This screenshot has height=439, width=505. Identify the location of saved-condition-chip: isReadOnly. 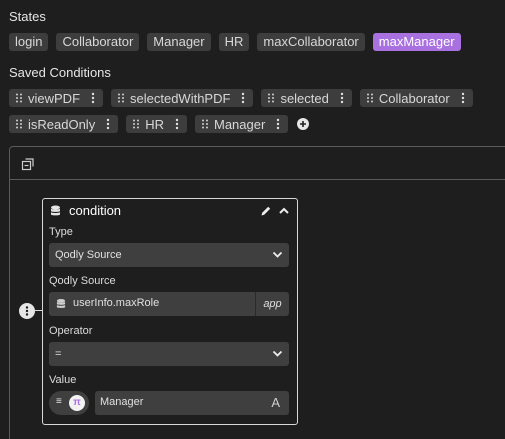
(64, 124).